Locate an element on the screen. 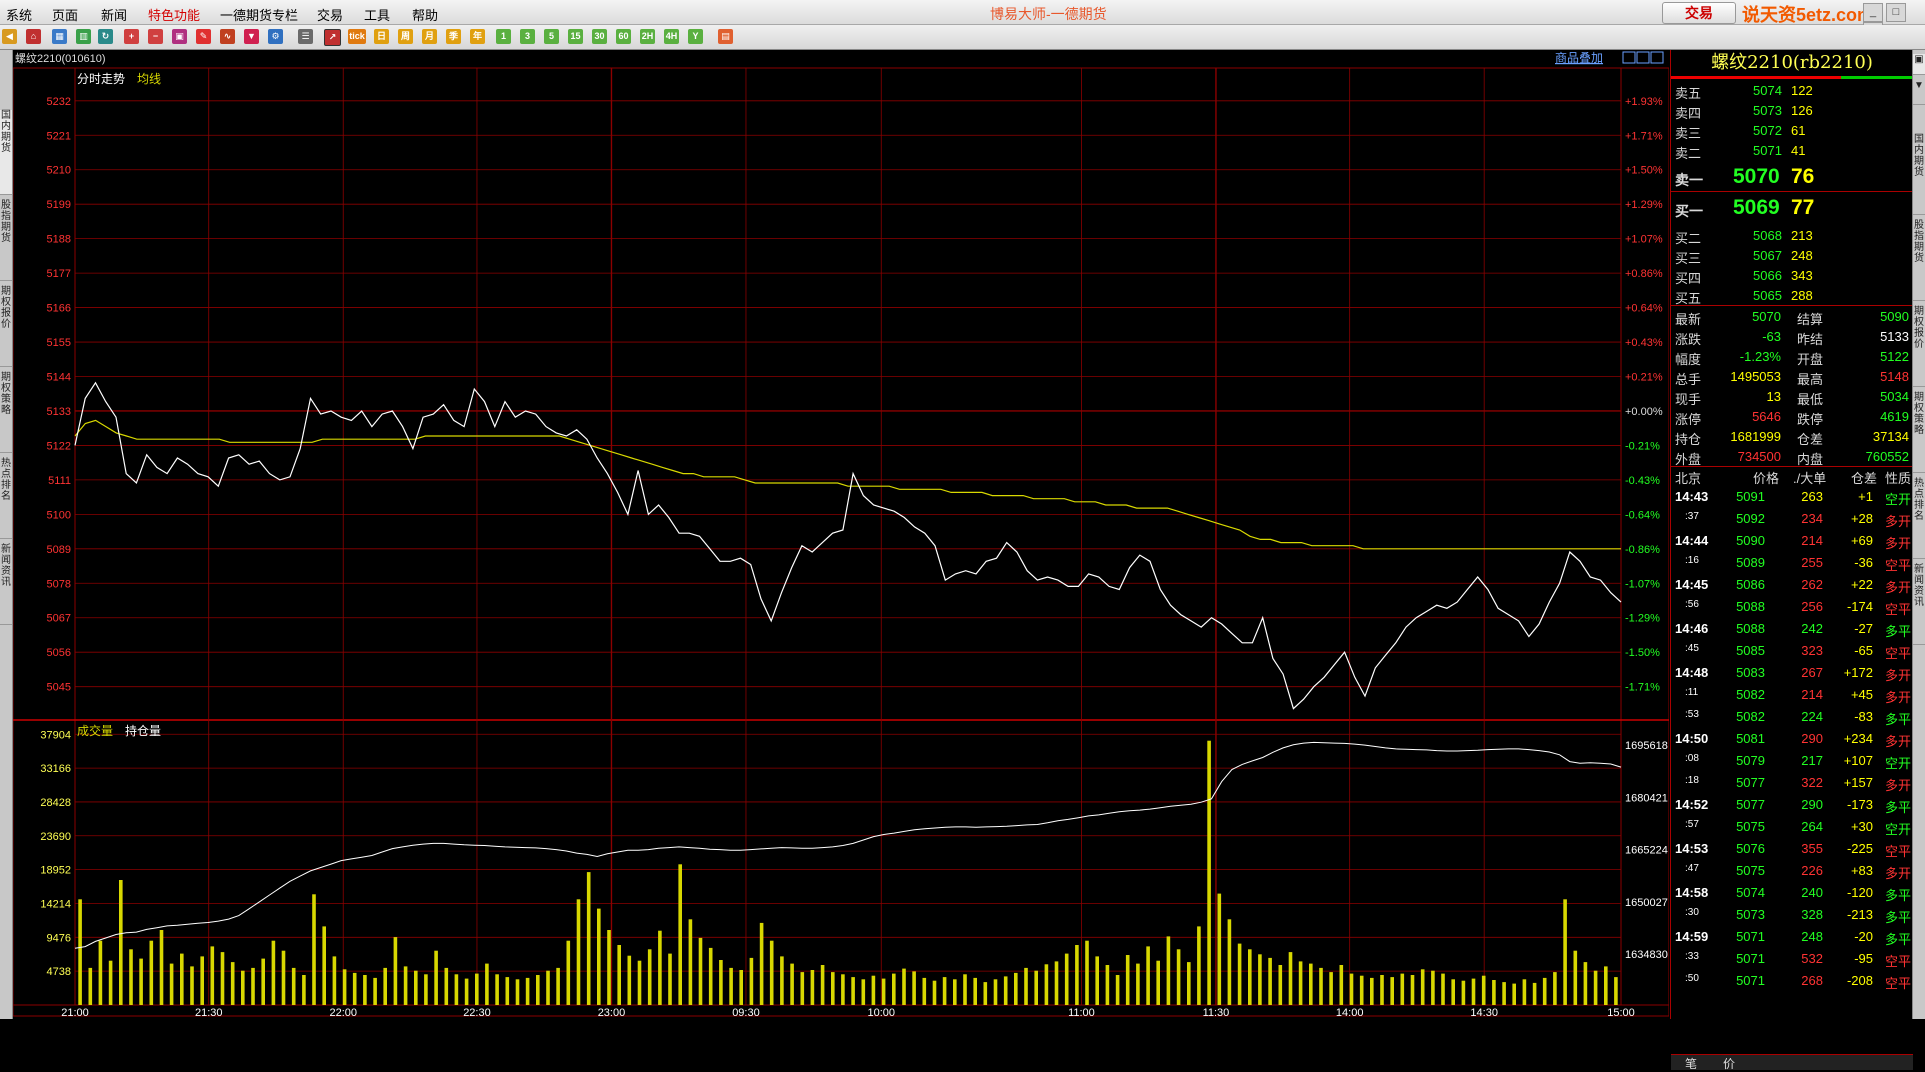  tick-row: :30 5073 328 -213 多平 is located at coordinates (1792, 914).